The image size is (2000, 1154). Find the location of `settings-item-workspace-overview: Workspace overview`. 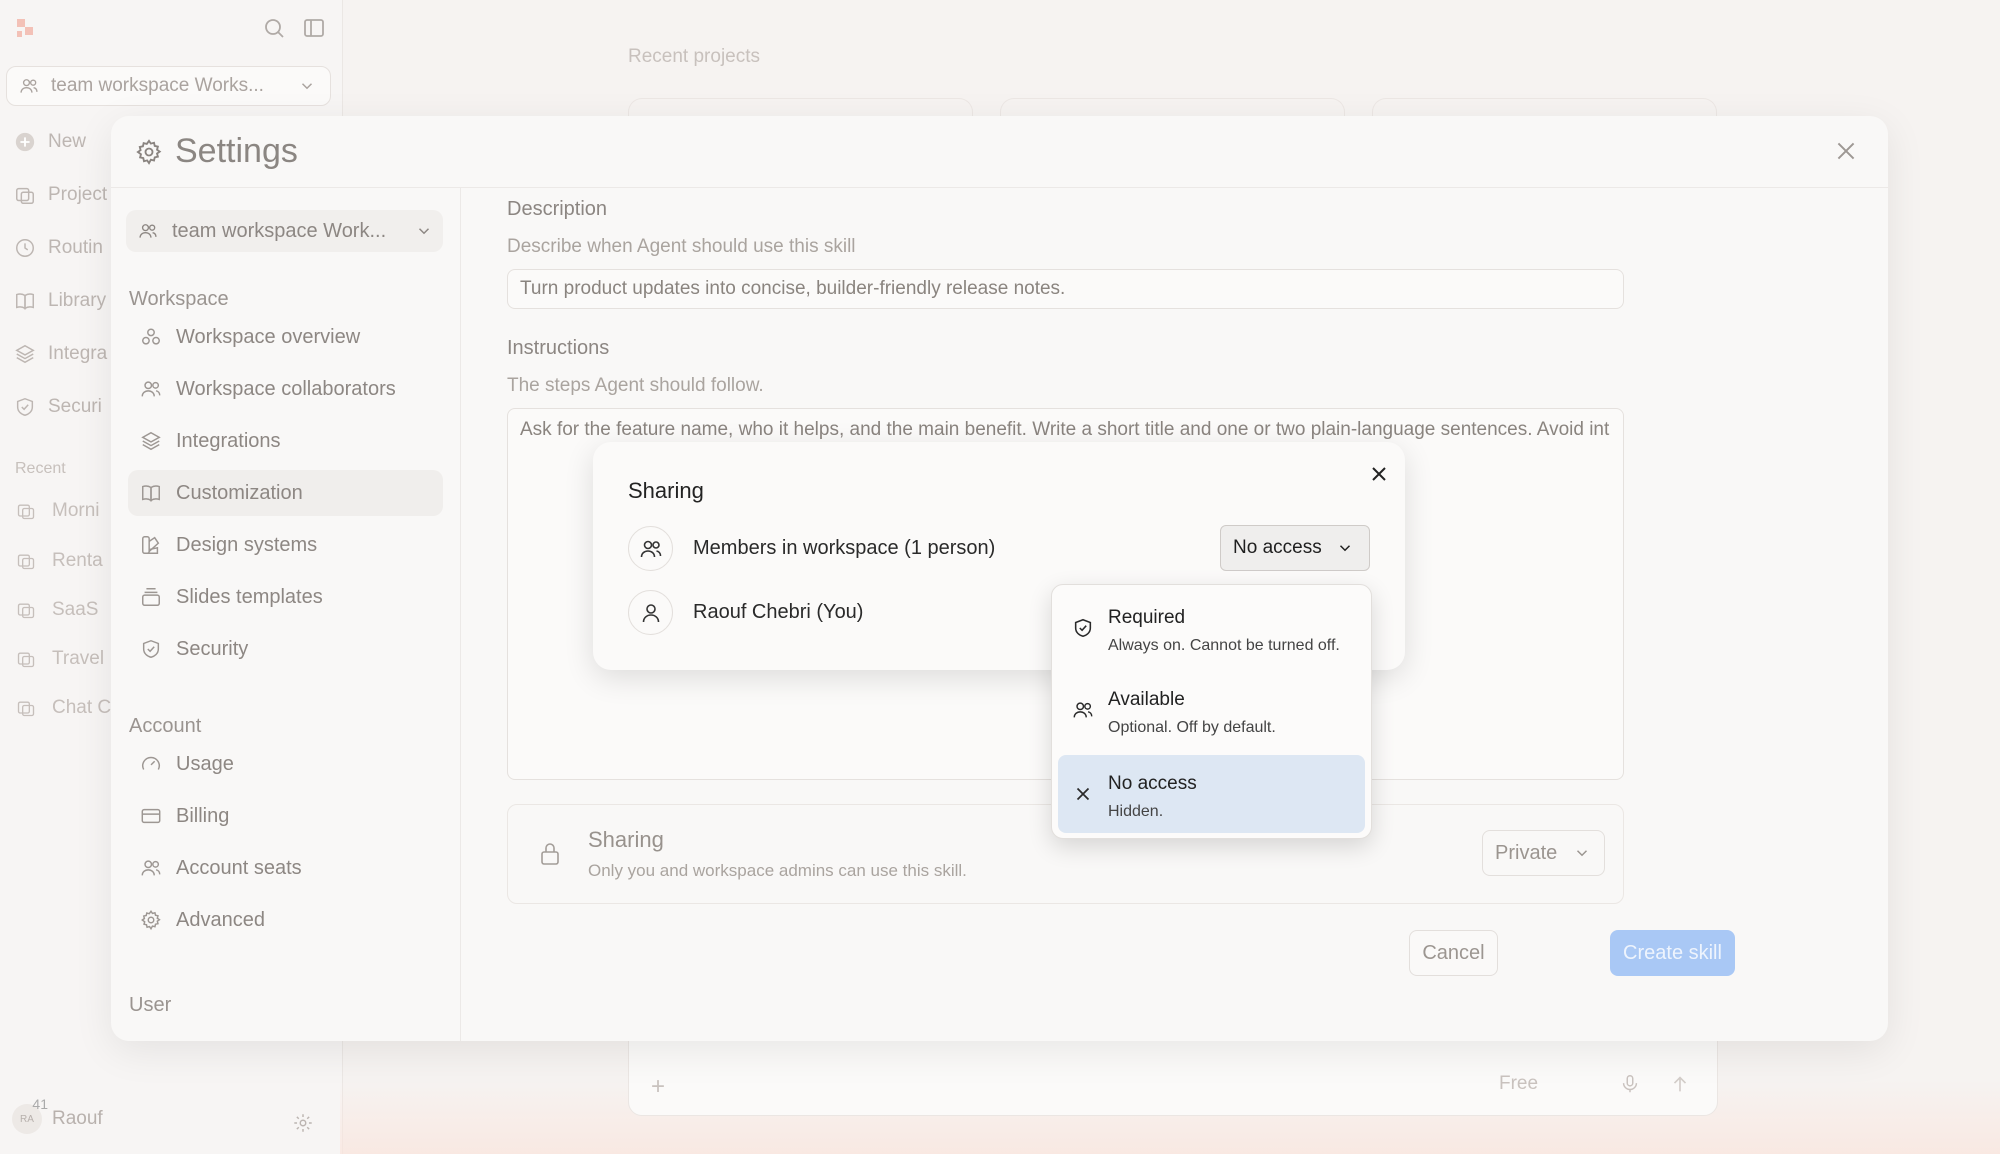

settings-item-workspace-overview: Workspace overview is located at coordinates (285, 337).